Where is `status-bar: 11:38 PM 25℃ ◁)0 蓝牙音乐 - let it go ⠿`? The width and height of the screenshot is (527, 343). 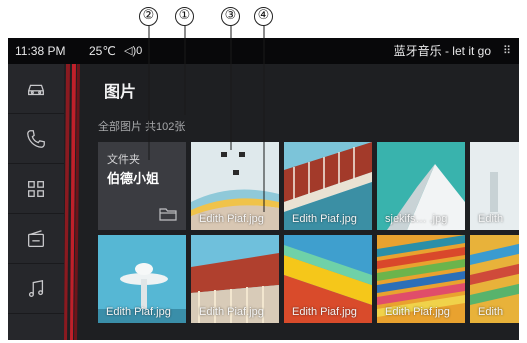
status-bar: 11:38 PM 25℃ ◁)0 蓝牙音乐 - let it go ⠿ is located at coordinates (263, 51).